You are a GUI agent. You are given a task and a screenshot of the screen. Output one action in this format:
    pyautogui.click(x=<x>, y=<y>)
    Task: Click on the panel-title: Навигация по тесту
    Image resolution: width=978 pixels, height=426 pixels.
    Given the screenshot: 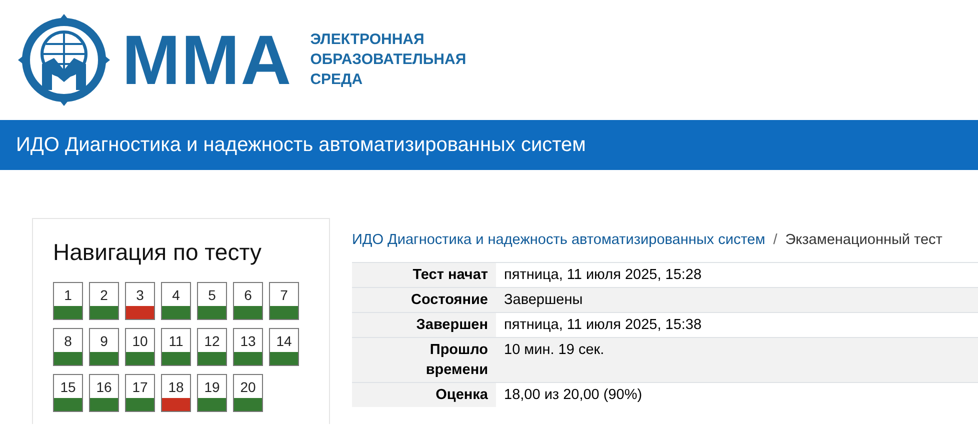 What is the action you would take?
    pyautogui.click(x=158, y=252)
    